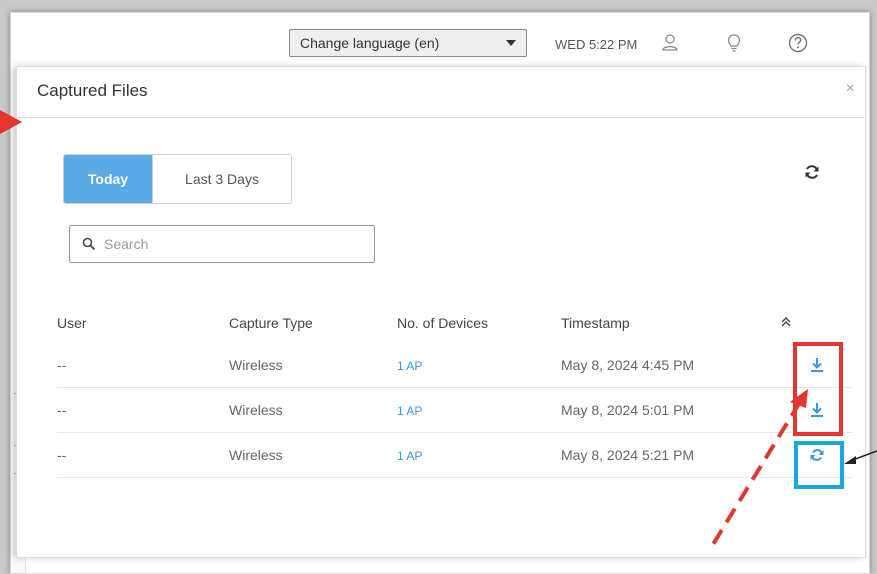  Describe the element at coordinates (11, 122) in the screenshot. I see `pointer-arrow` at that location.